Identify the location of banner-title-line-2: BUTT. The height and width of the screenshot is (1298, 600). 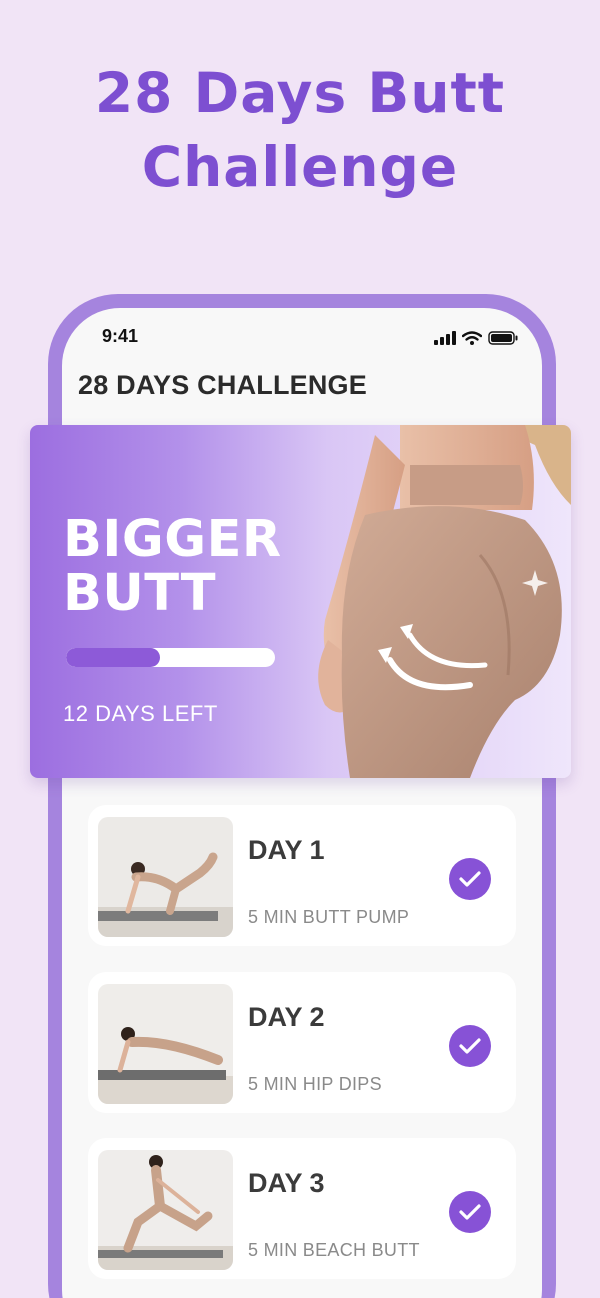
(140, 593).